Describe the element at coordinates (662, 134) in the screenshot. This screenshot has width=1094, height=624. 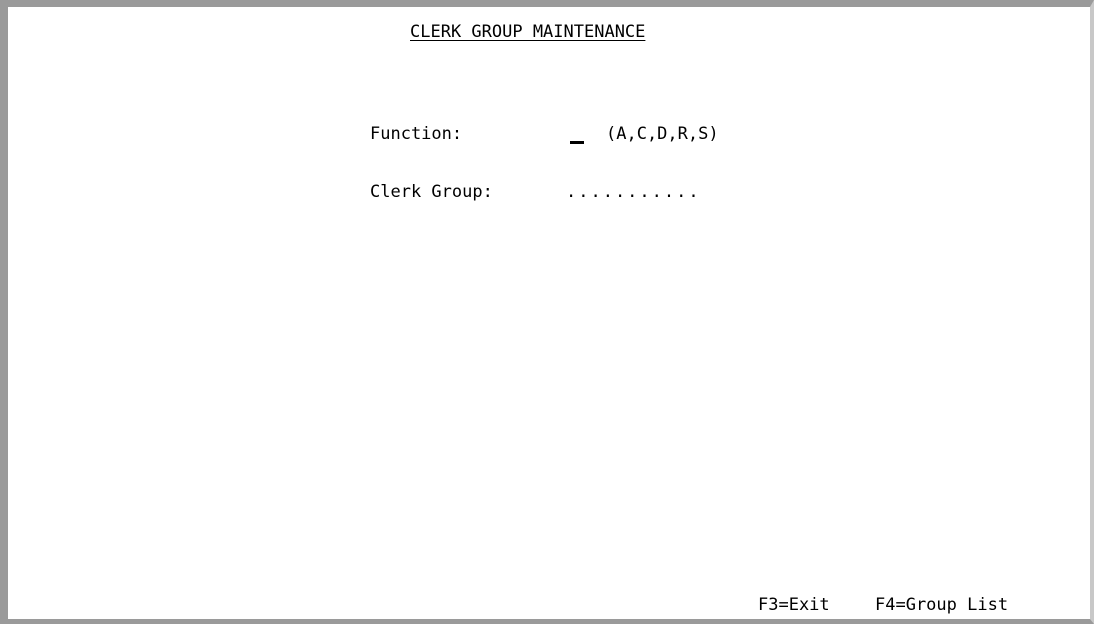
I see `function-options-hint: (A,C,D,R,S)` at that location.